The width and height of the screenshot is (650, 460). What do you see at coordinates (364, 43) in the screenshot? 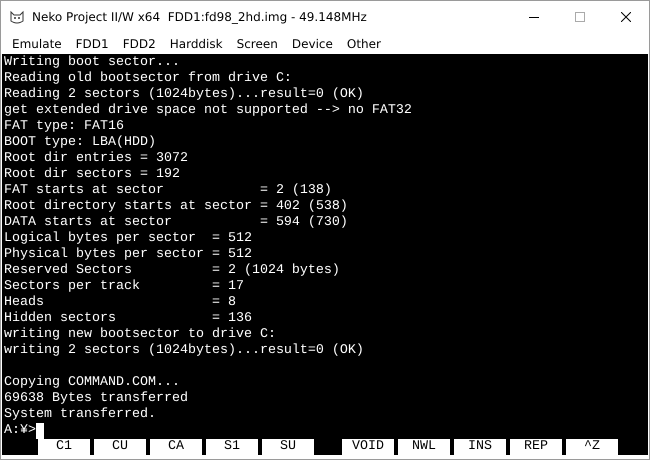
I see `menu-item: Other` at bounding box center [364, 43].